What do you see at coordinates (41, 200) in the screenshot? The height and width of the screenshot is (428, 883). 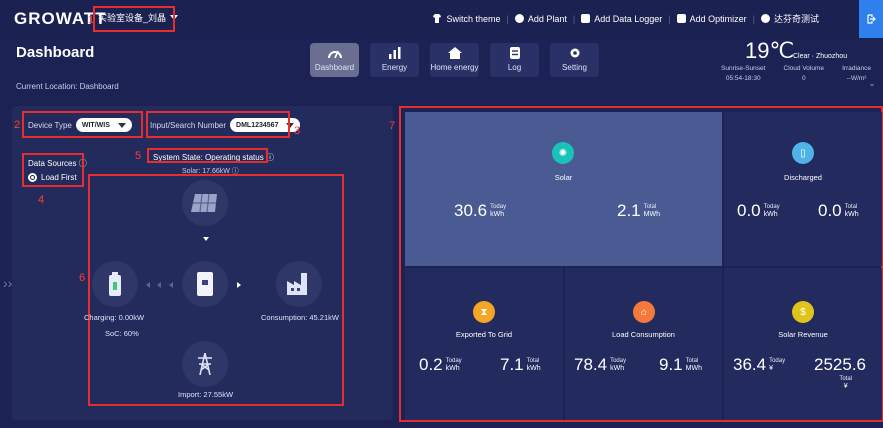 I see `annotation-number-4: 4` at bounding box center [41, 200].